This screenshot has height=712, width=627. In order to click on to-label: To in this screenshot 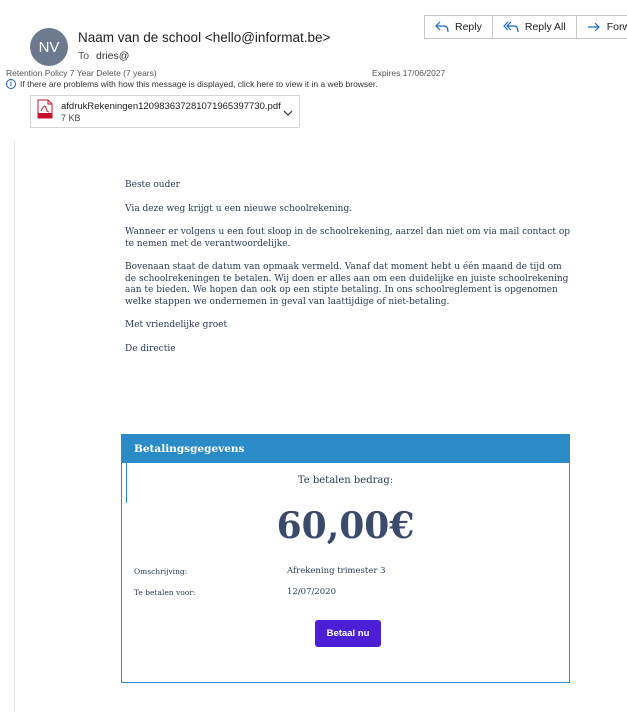, I will do `click(84, 56)`.